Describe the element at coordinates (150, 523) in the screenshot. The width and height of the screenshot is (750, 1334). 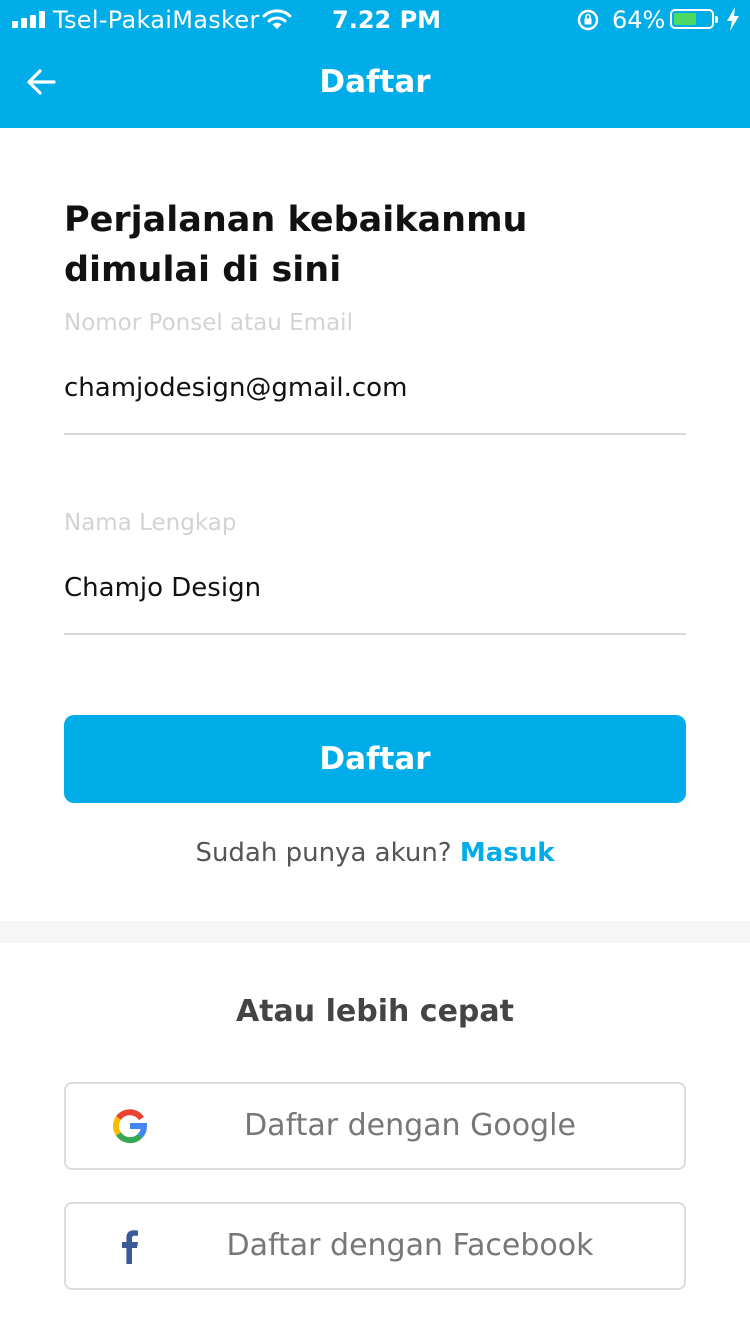
I see `full-name-label: Nama Lengkap` at that location.